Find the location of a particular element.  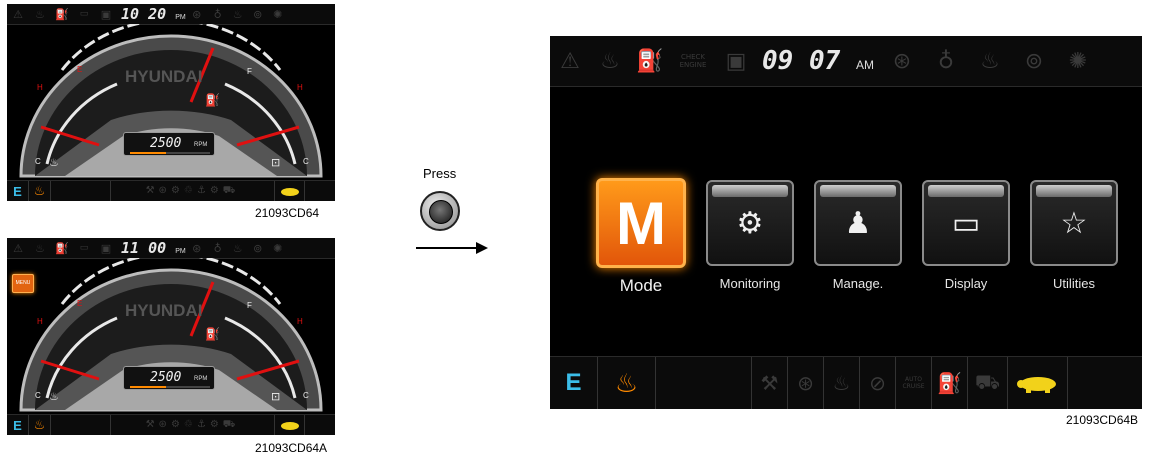

clock-time: 09 07 is located at coordinates (801, 61).